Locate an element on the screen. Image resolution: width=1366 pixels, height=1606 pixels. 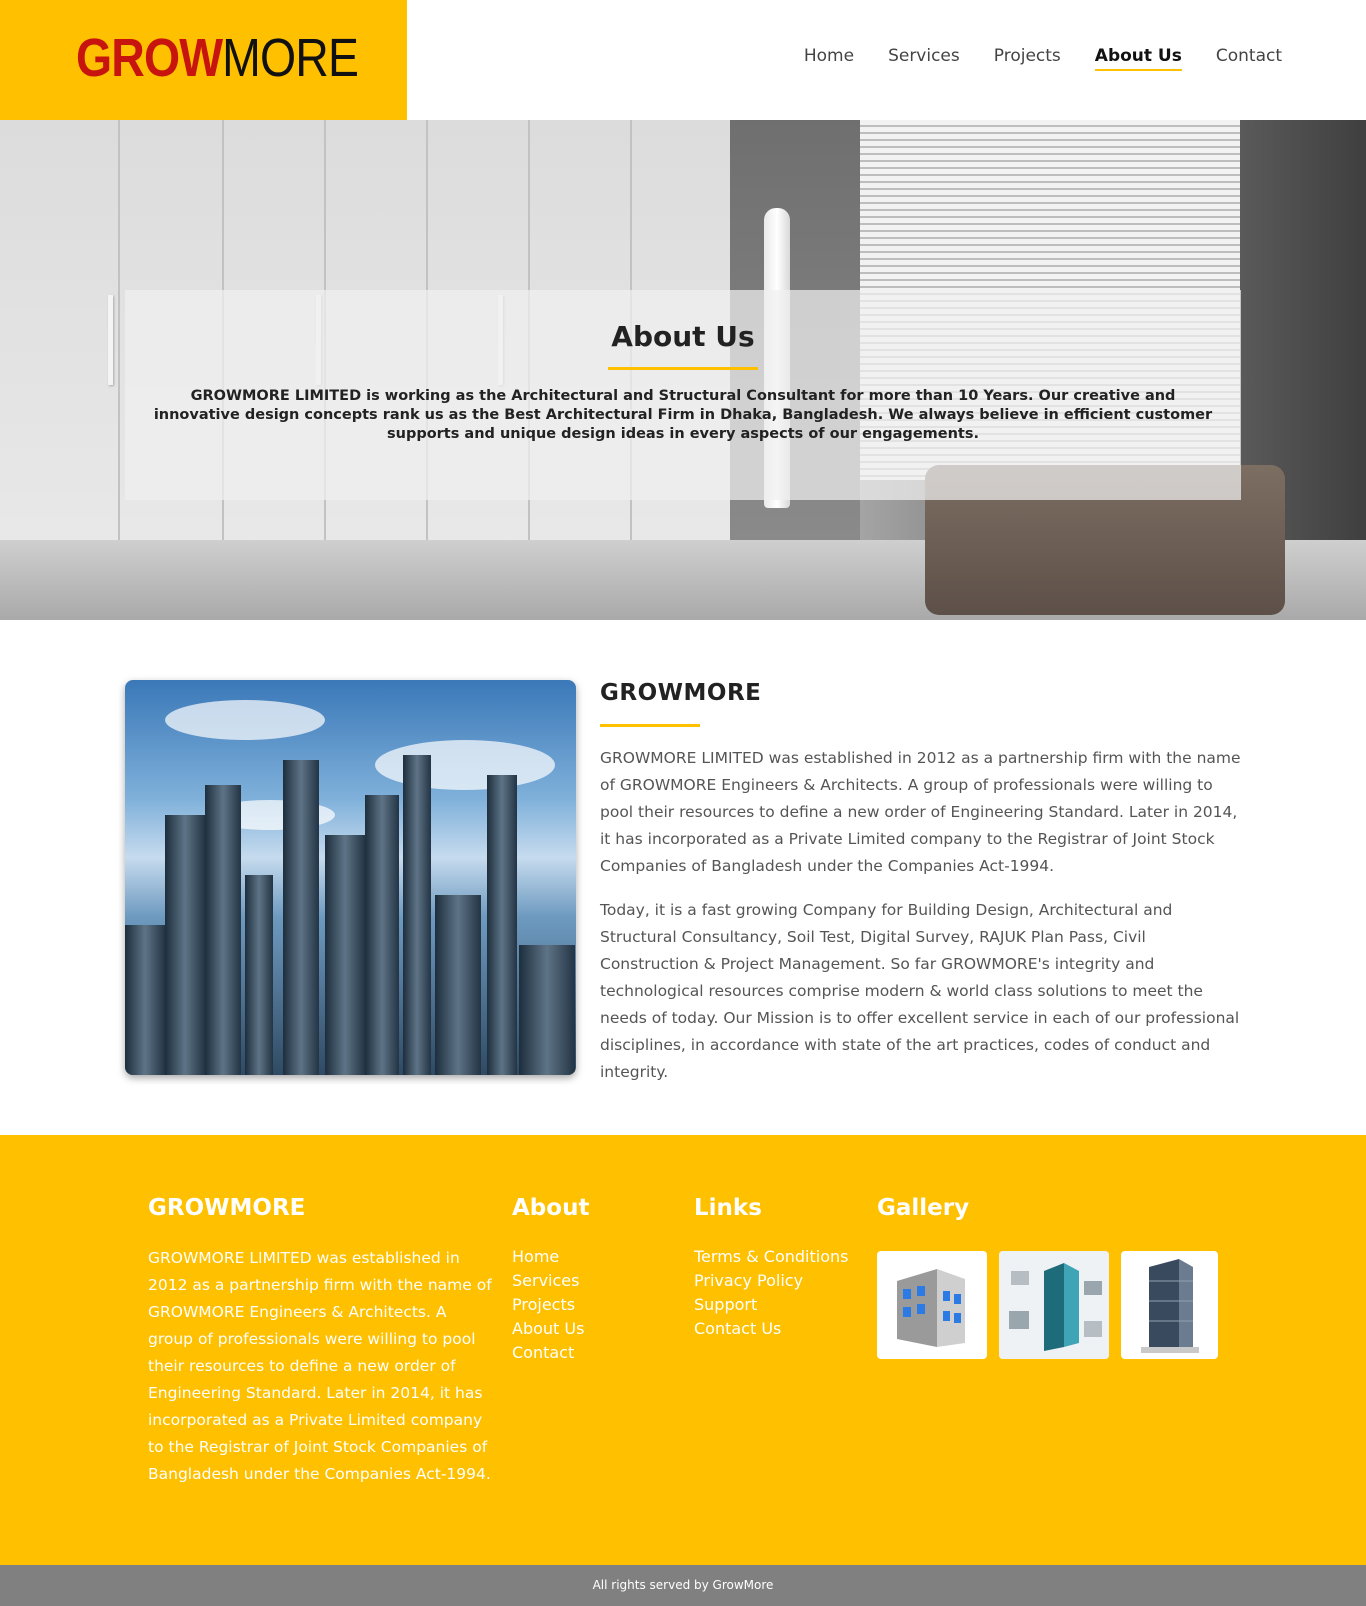
nav-about-us: About Us is located at coordinates (1138, 58).